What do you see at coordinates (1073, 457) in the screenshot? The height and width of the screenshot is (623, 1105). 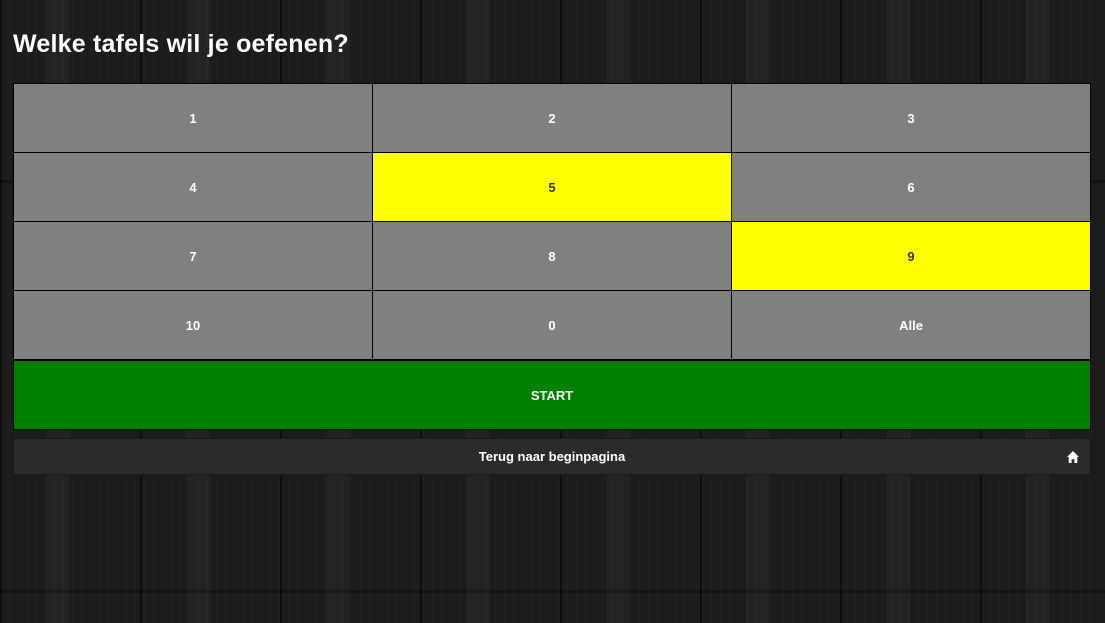 I see `home-icon` at bounding box center [1073, 457].